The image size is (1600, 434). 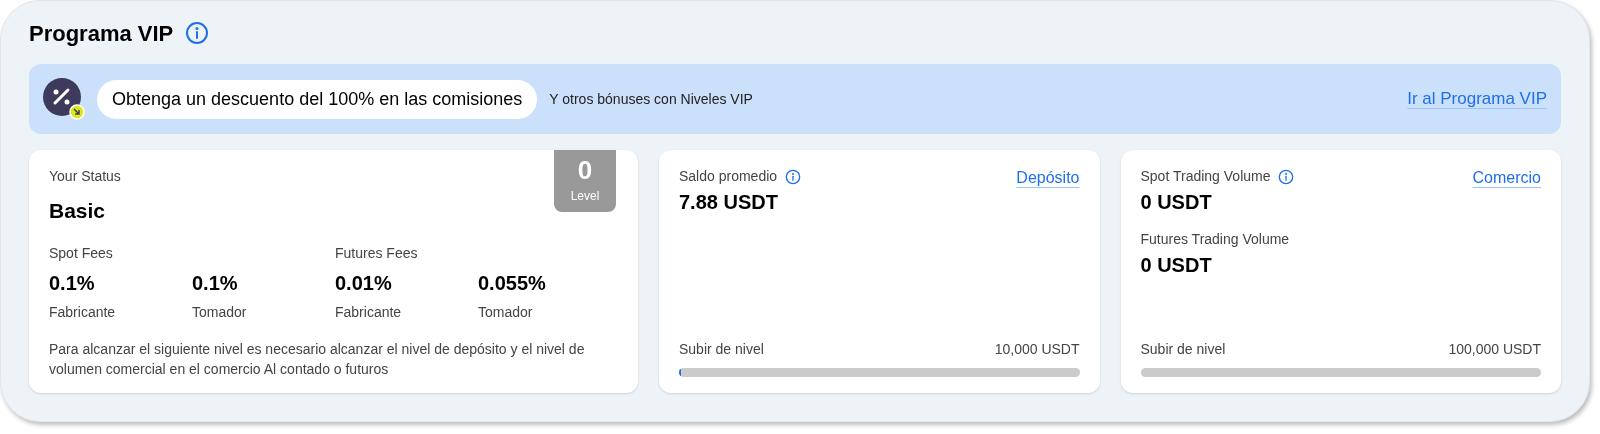 I want to click on discount-icon, so click(x=64, y=99).